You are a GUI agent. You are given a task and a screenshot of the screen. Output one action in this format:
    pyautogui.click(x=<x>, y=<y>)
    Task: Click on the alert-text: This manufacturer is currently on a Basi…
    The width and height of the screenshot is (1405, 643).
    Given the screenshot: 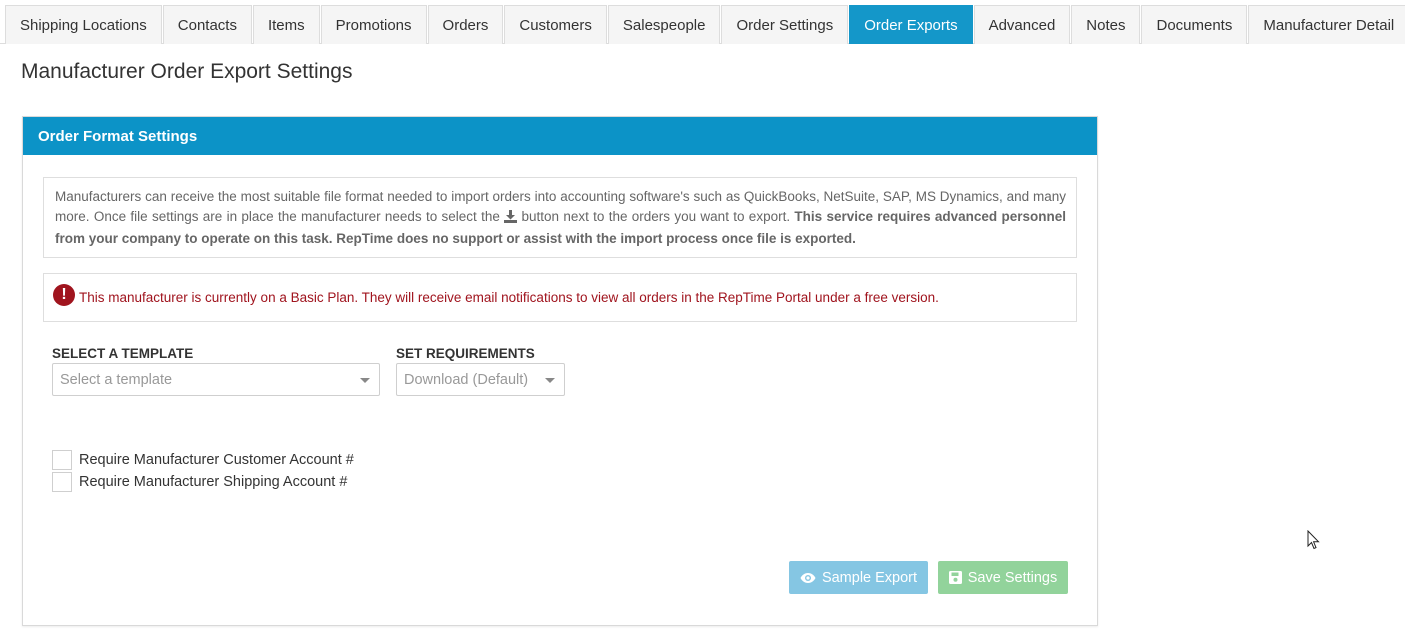 What is the action you would take?
    pyautogui.click(x=509, y=297)
    